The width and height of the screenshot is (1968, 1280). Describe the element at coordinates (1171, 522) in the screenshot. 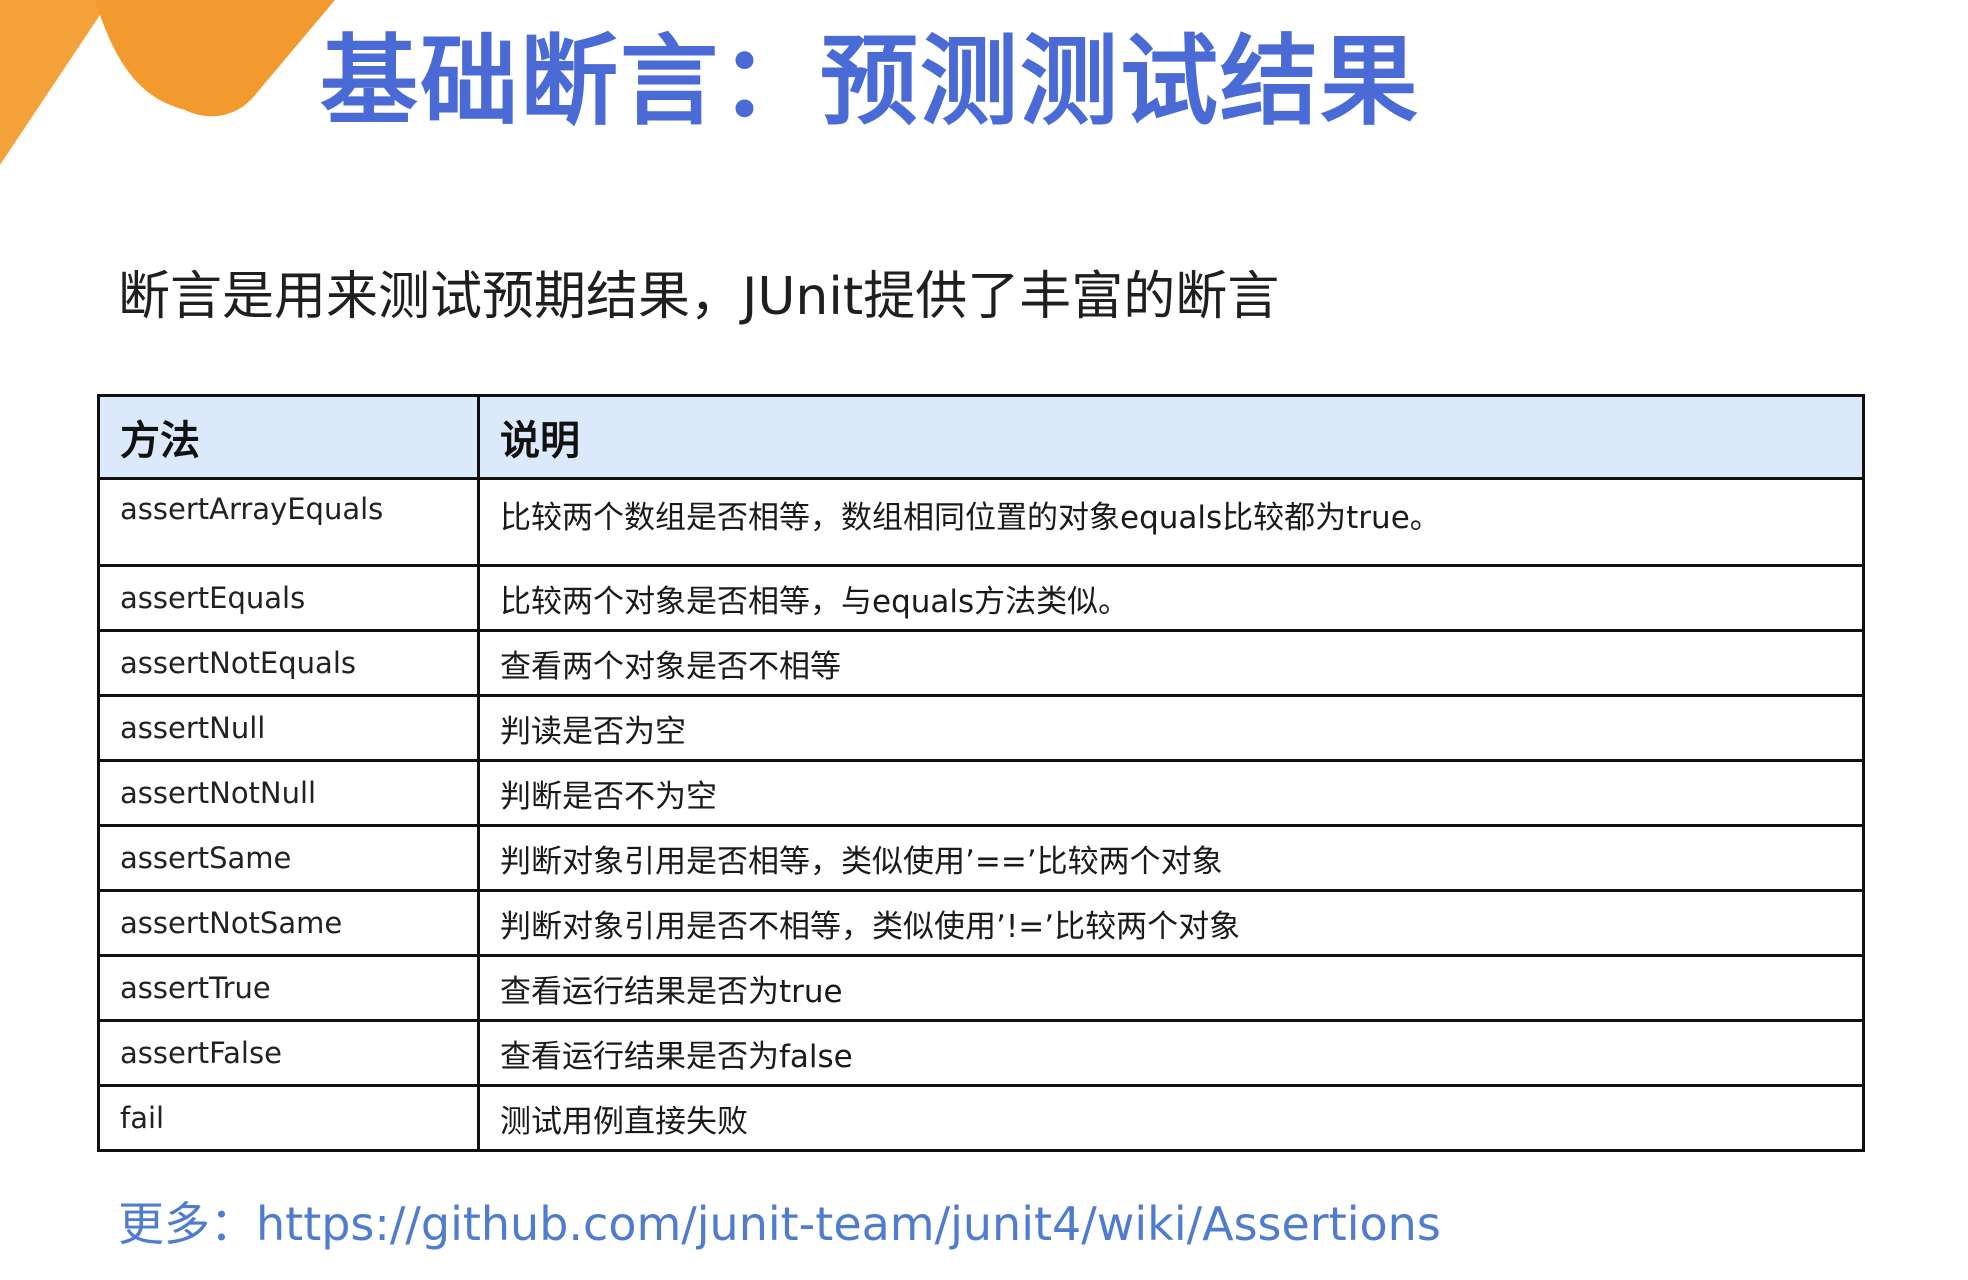

I see `description-cell: 比较两个数组是否相等，数组相同位置的对象equals比较都为true。` at that location.